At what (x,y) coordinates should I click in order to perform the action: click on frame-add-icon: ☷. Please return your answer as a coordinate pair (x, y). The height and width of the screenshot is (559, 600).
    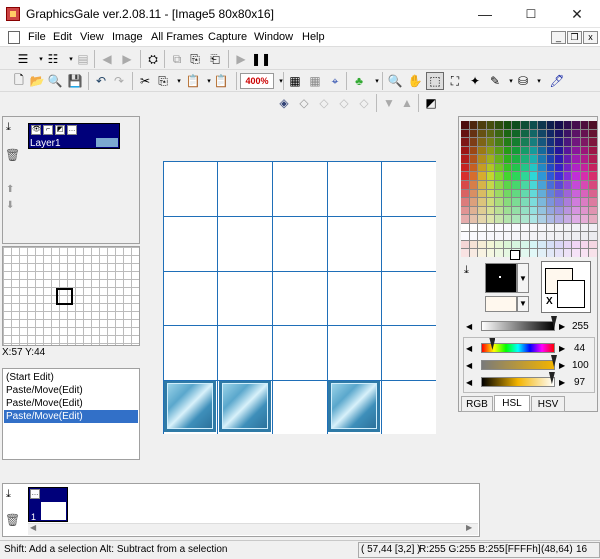
    Looking at the image, I should click on (53, 59).